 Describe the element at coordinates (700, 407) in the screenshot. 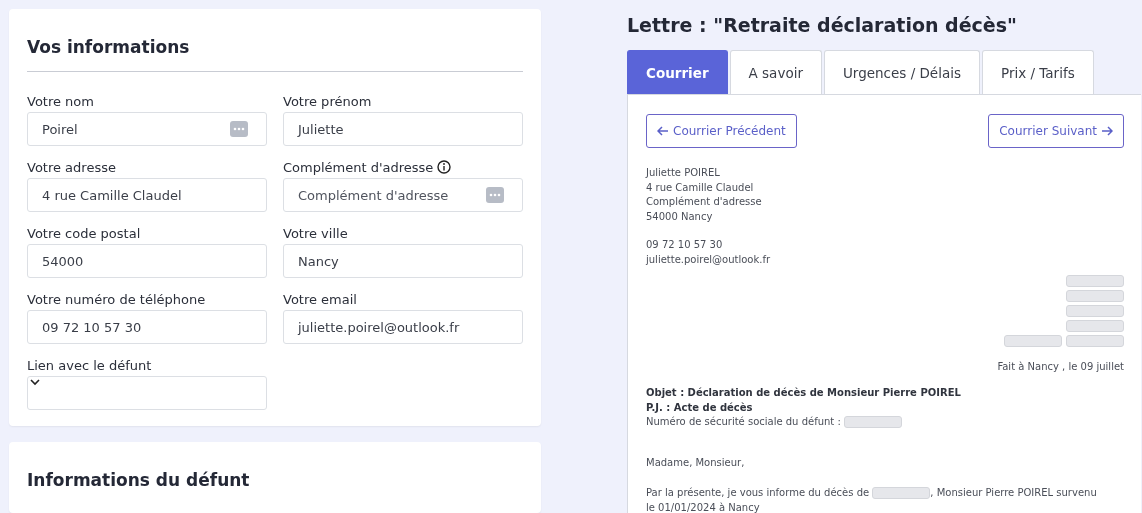

I see `letter-attachment: P.J. : Acte de décès` at that location.